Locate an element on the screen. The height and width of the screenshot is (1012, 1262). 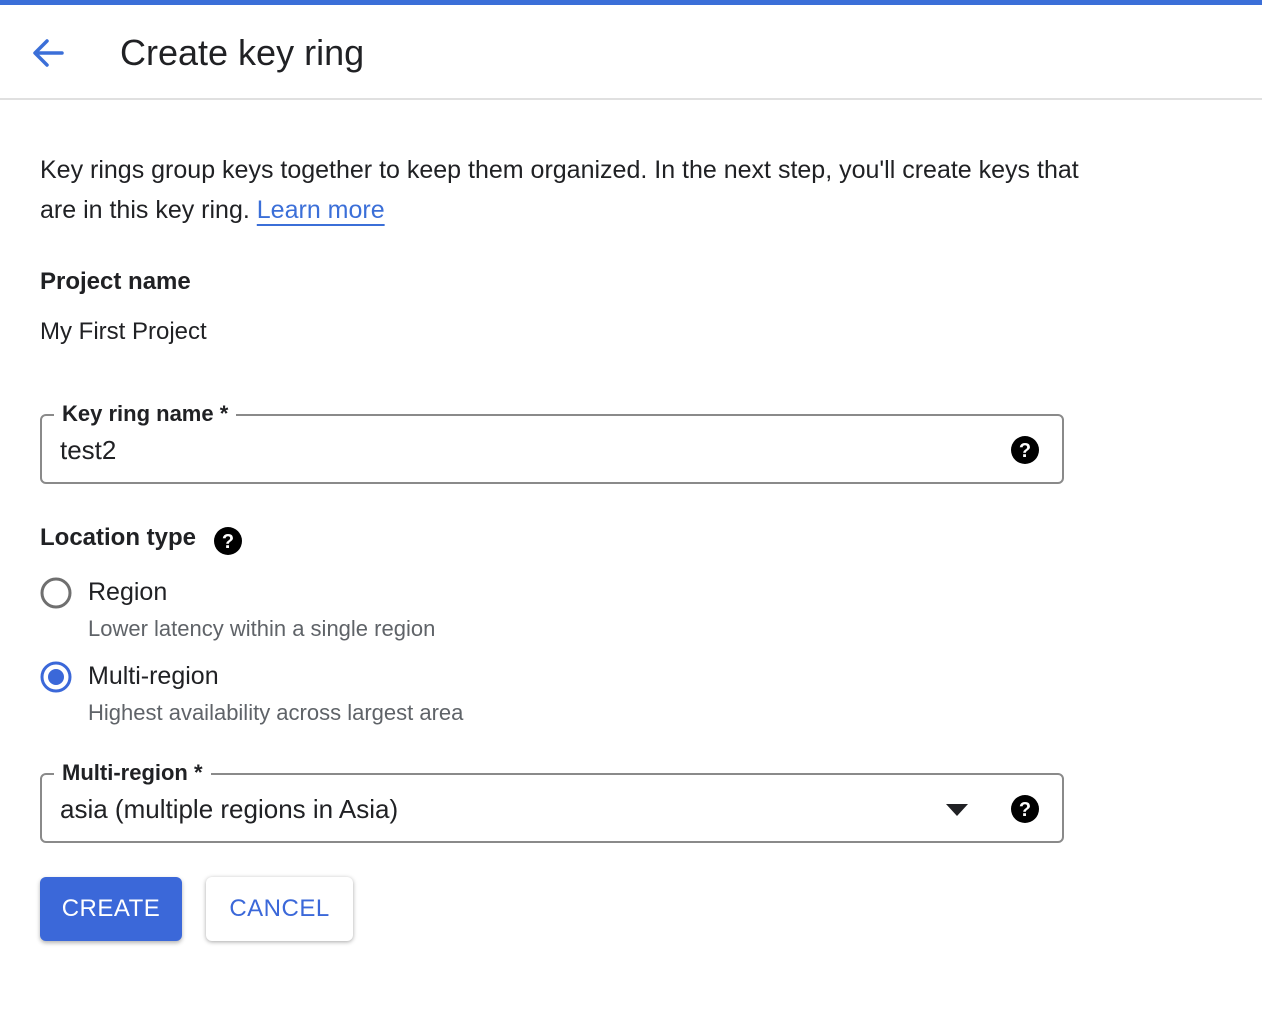
multi-region-label: Multi-region * is located at coordinates (132, 773).